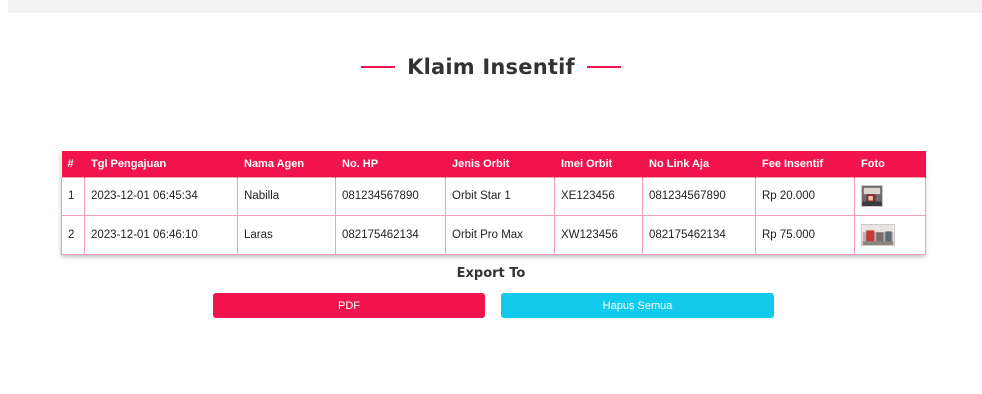 This screenshot has height=394, width=982. What do you see at coordinates (161, 164) in the screenshot?
I see `header-tgl-pengajuan: Tgl Pengajuan` at bounding box center [161, 164].